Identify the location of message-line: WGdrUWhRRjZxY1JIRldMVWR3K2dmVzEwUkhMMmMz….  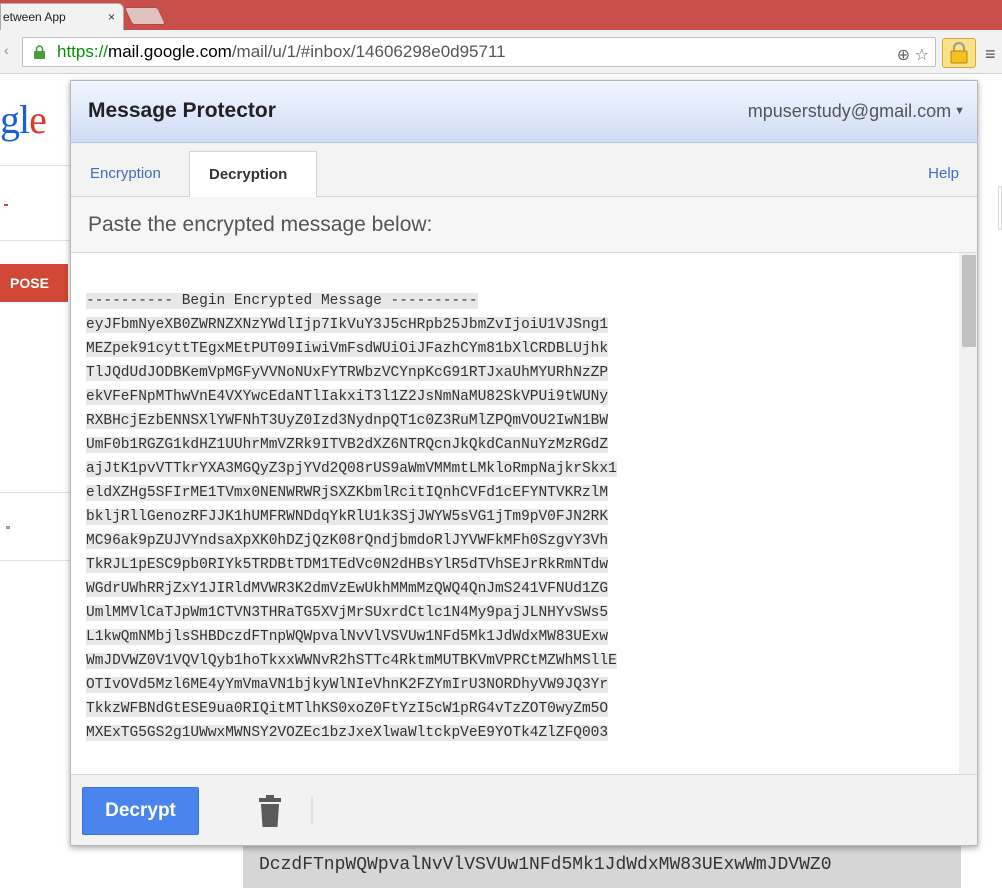
(347, 589).